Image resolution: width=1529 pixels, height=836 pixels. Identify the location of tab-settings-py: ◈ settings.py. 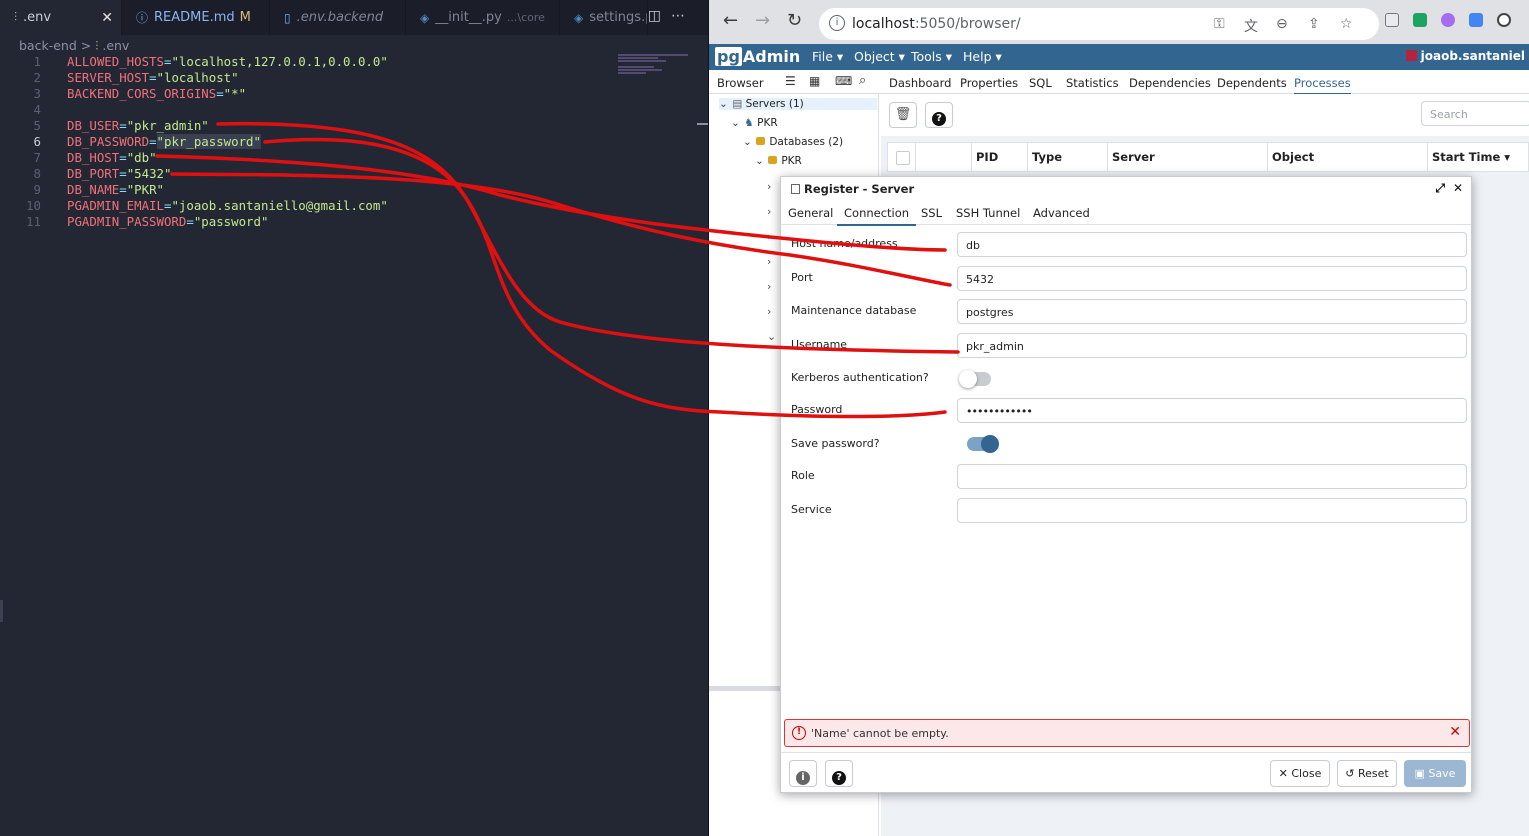
(604, 17).